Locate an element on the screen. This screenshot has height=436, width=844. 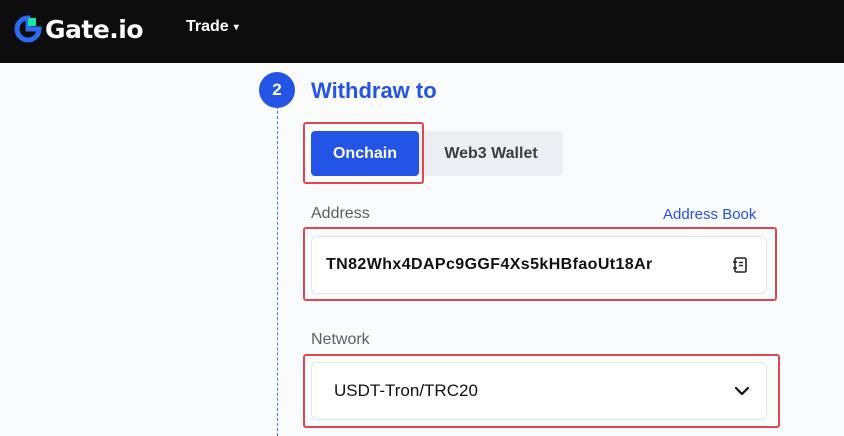
tab-onchain: Onchain is located at coordinates (365, 153).